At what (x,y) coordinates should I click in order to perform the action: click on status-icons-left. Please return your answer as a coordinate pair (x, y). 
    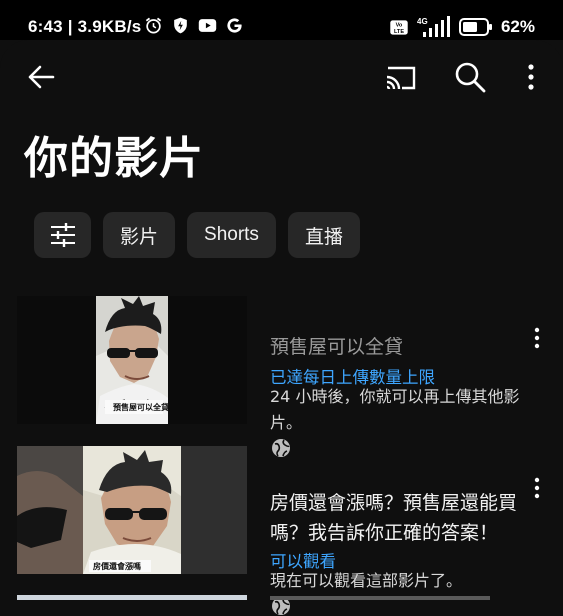
    Looking at the image, I should click on (194, 25).